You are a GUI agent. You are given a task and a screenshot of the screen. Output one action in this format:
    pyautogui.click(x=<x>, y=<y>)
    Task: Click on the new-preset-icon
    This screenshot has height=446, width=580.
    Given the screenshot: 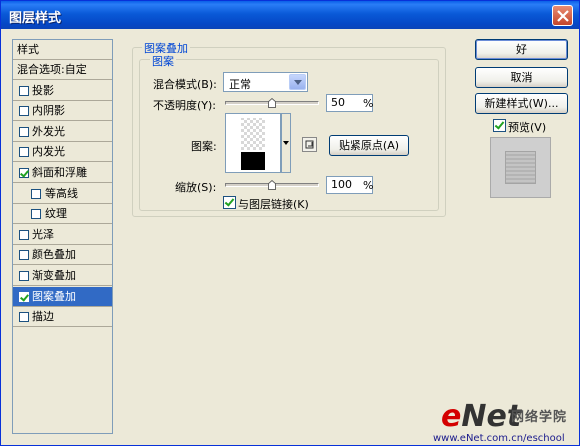 What is the action you would take?
    pyautogui.click(x=309, y=144)
    